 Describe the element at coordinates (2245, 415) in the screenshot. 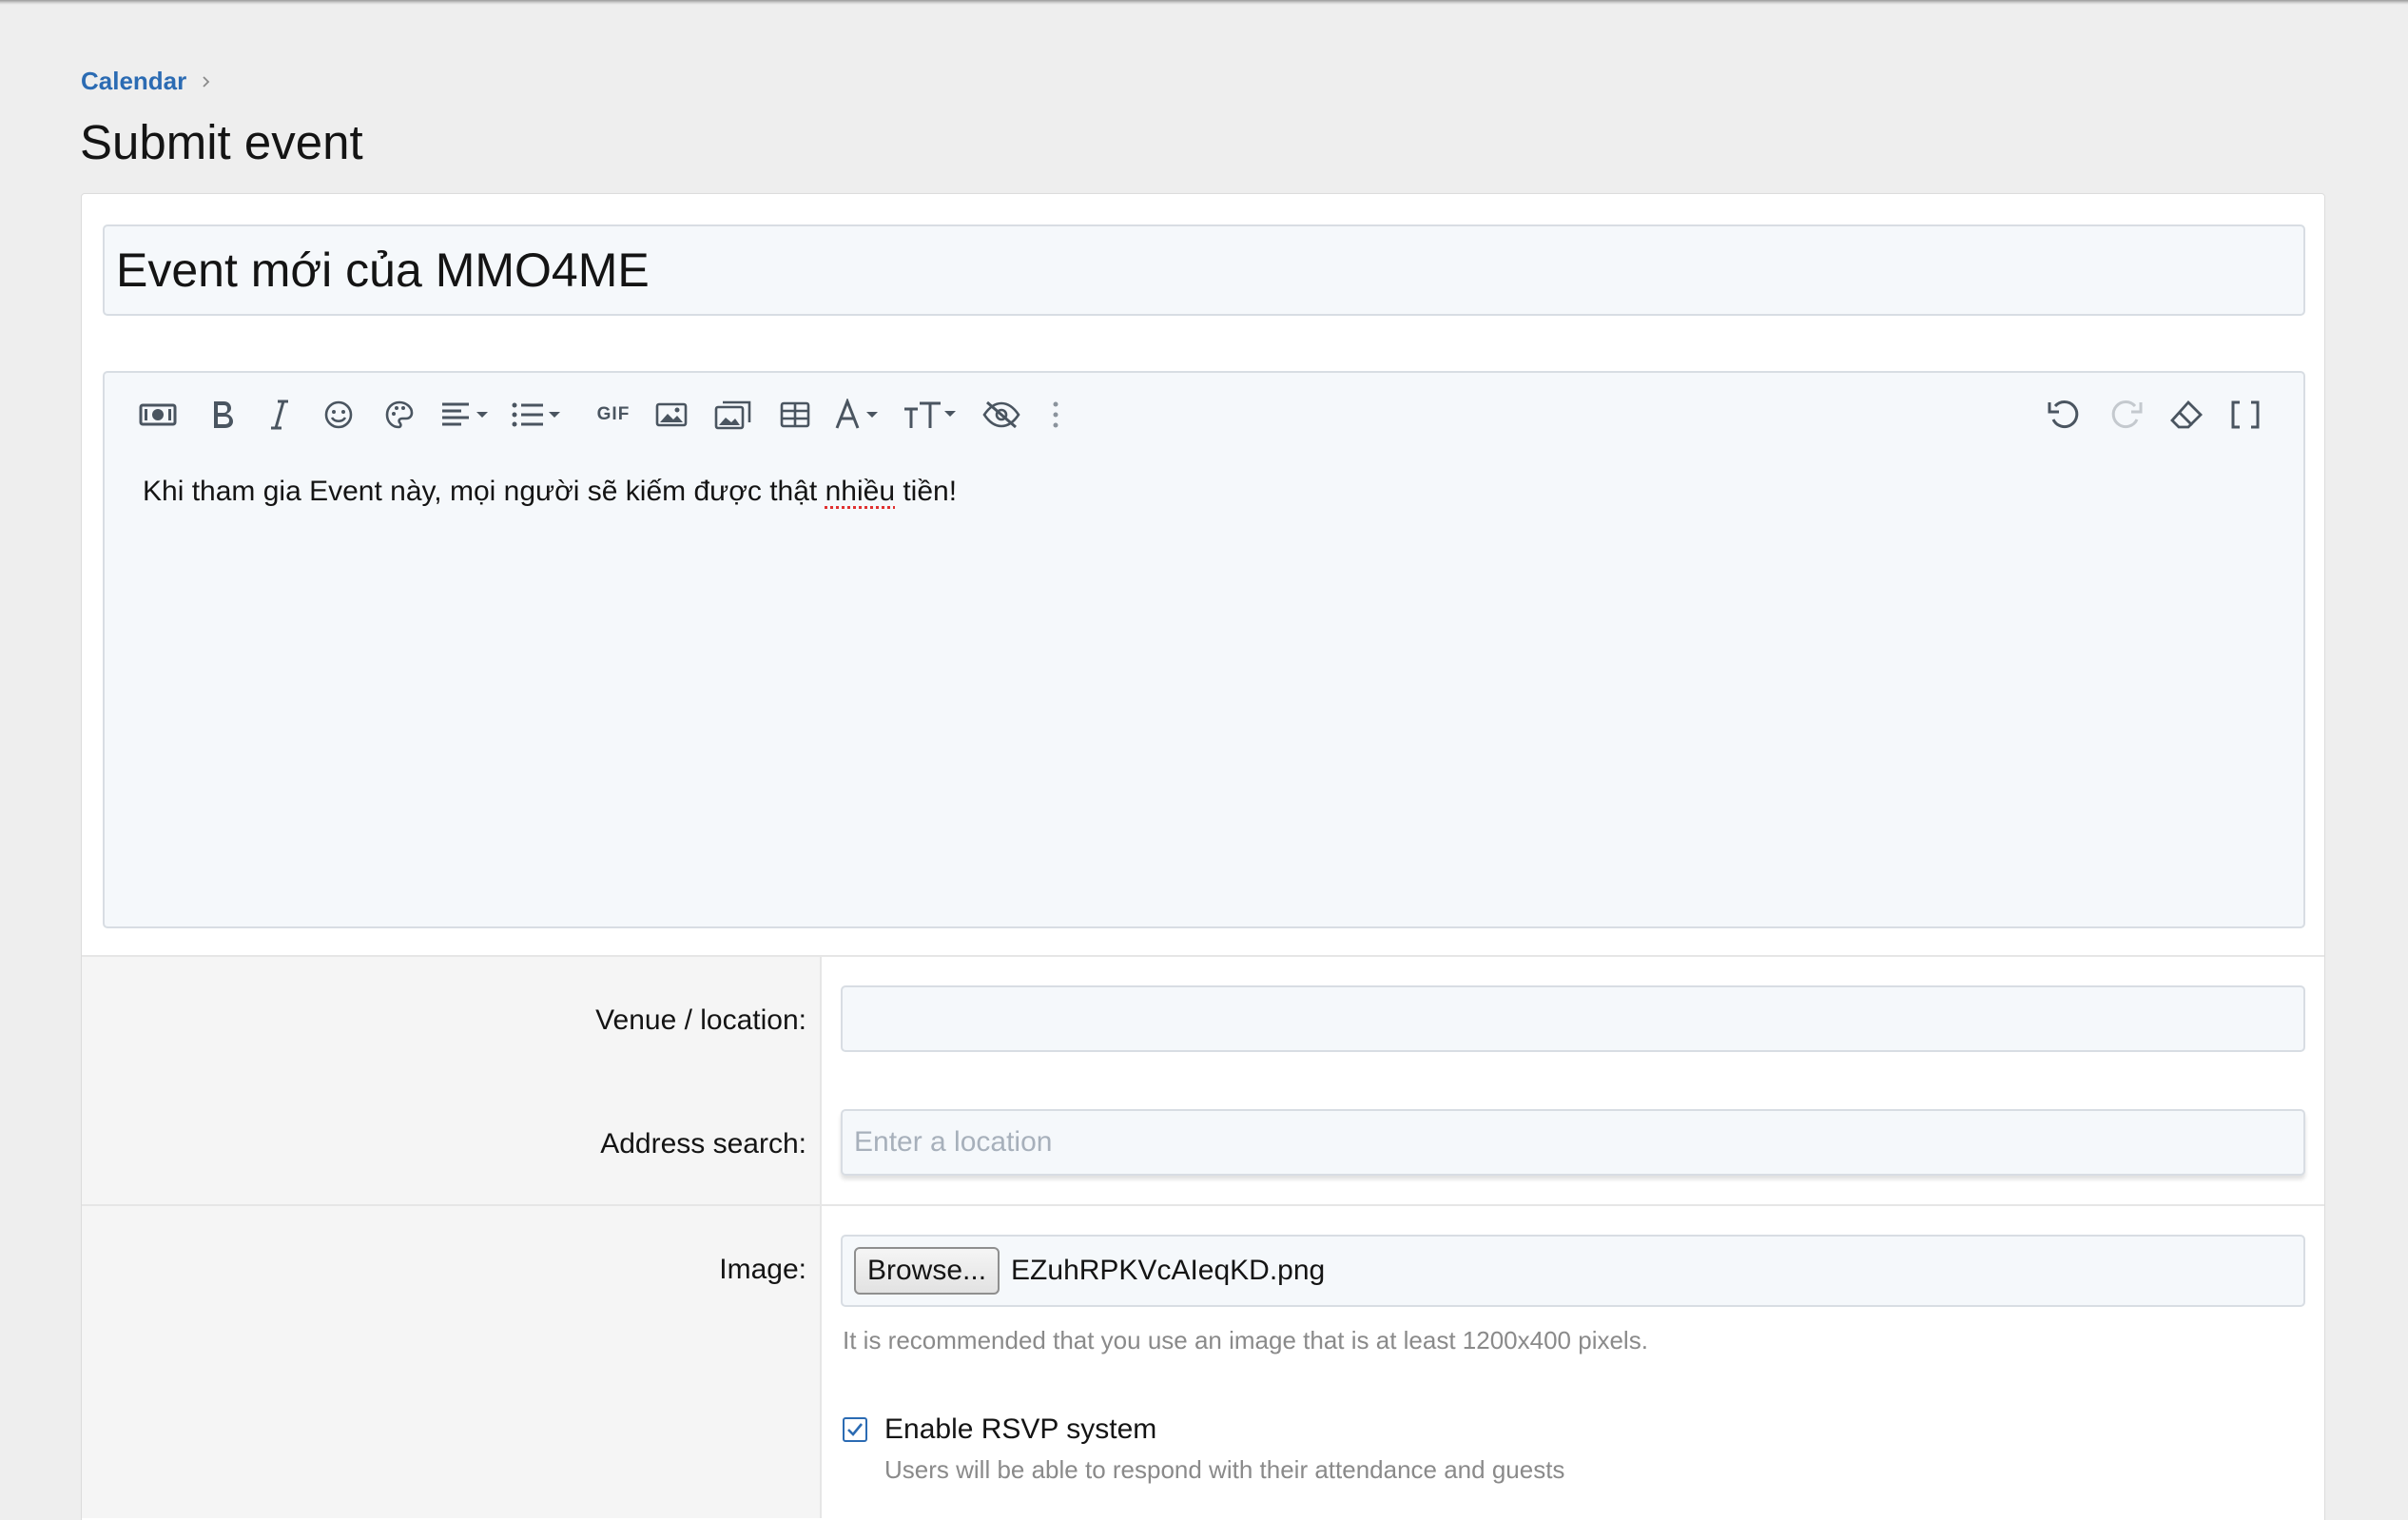

I see `brackets-icon` at that location.